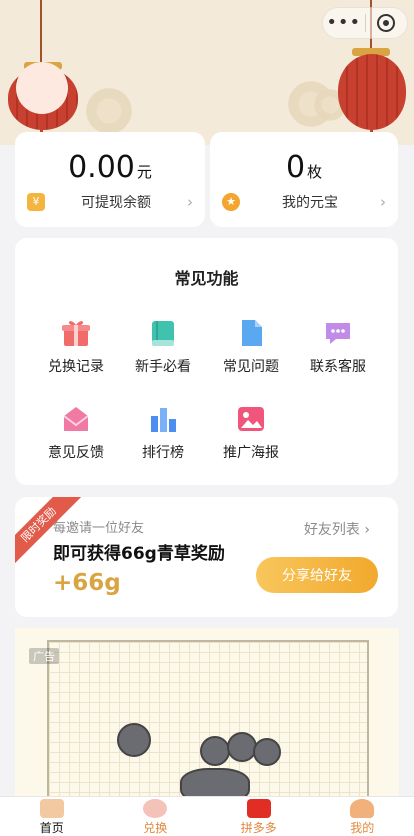 Image resolution: width=414 pixels, height=836 pixels. I want to click on tab-pinduoduo: 拼多多, so click(259, 816).